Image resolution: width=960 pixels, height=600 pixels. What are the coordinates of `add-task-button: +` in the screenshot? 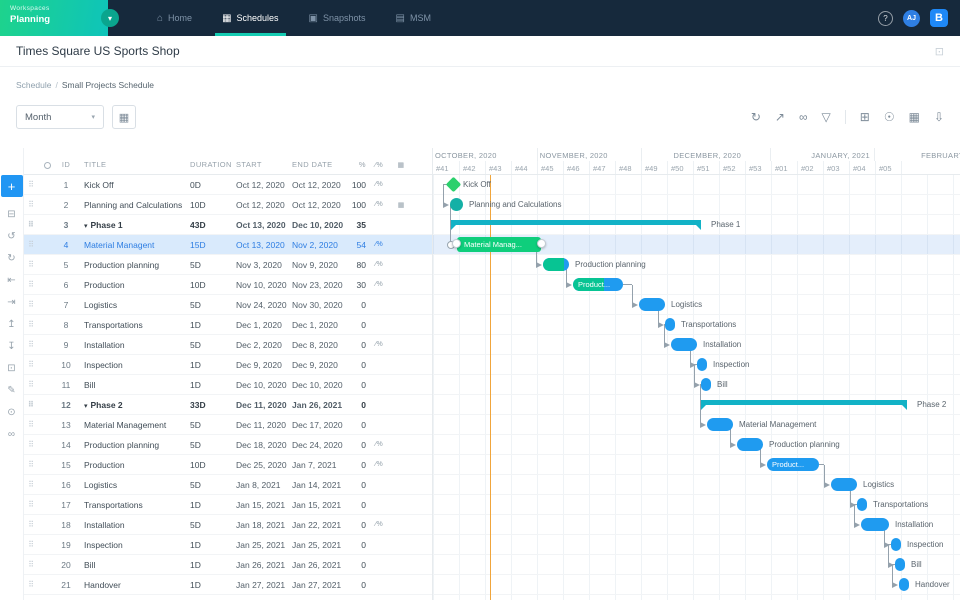 It's located at (11, 186).